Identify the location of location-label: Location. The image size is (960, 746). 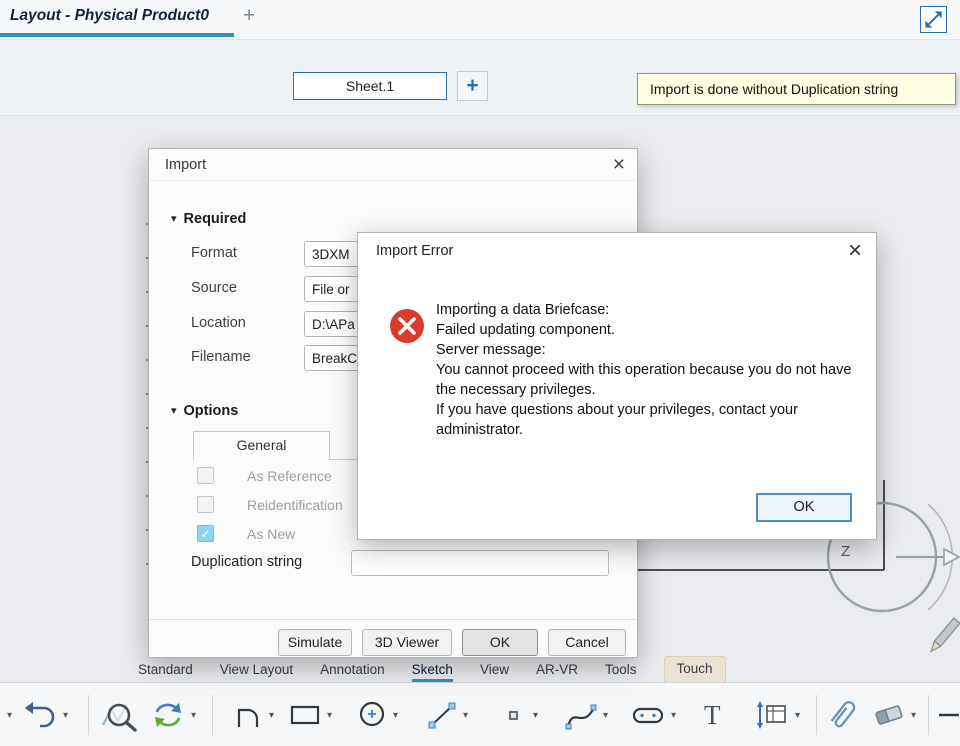
(218, 323).